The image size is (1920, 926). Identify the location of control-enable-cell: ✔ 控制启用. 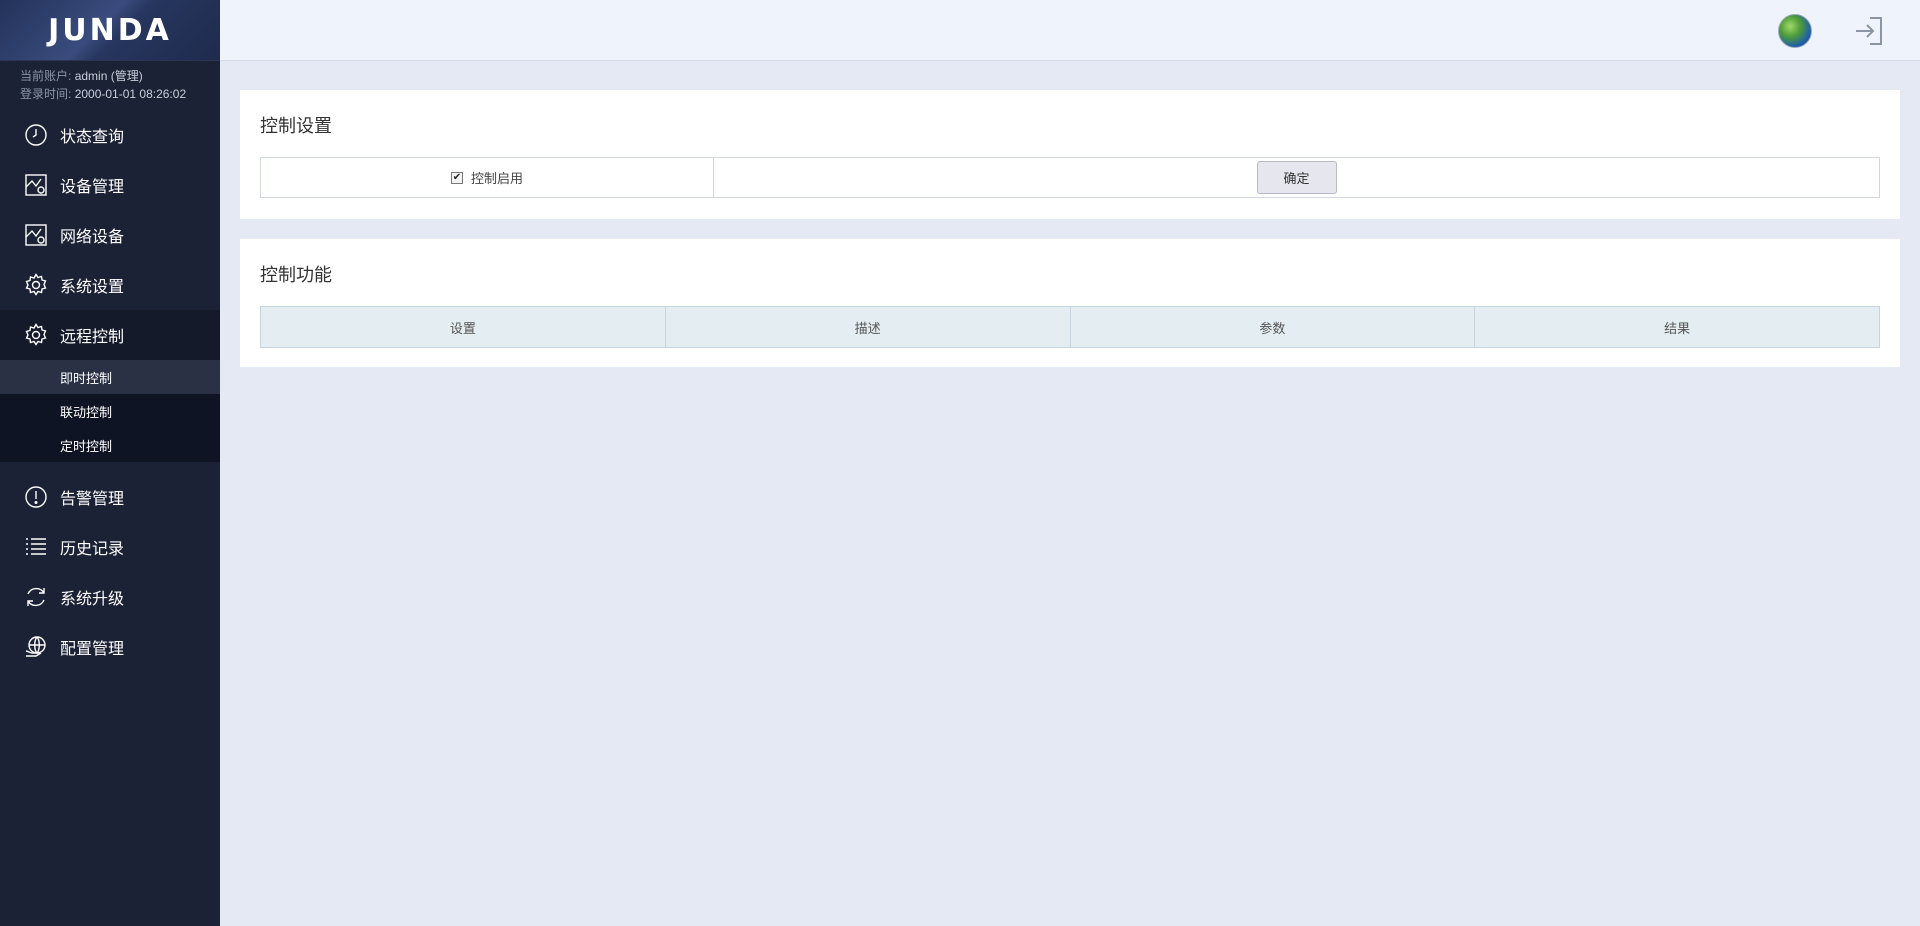
(487, 177).